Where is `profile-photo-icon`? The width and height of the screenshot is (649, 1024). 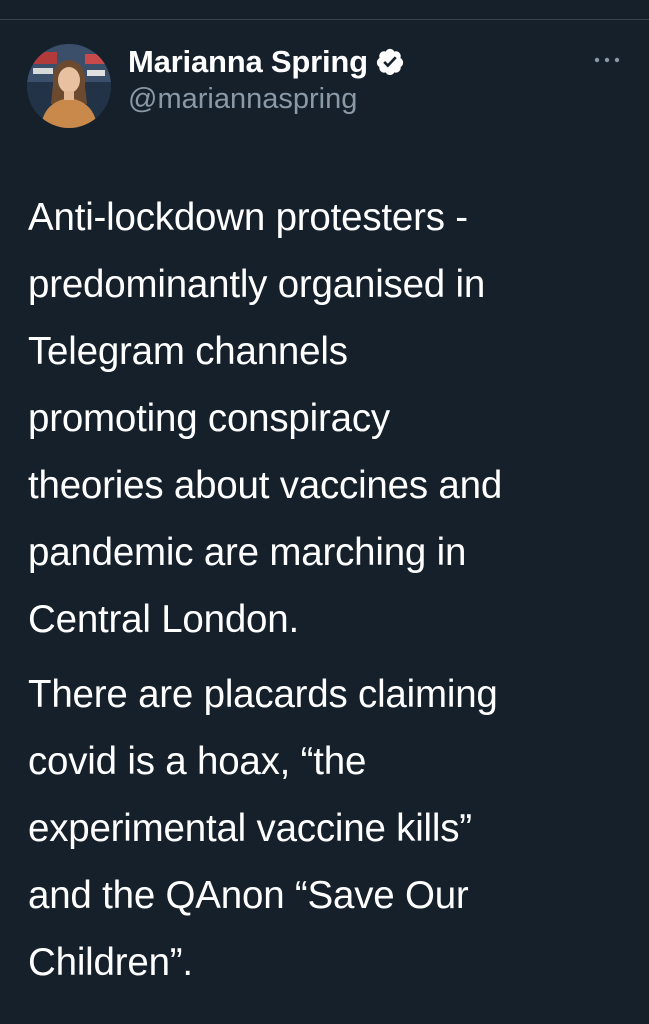
profile-photo-icon is located at coordinates (69, 86).